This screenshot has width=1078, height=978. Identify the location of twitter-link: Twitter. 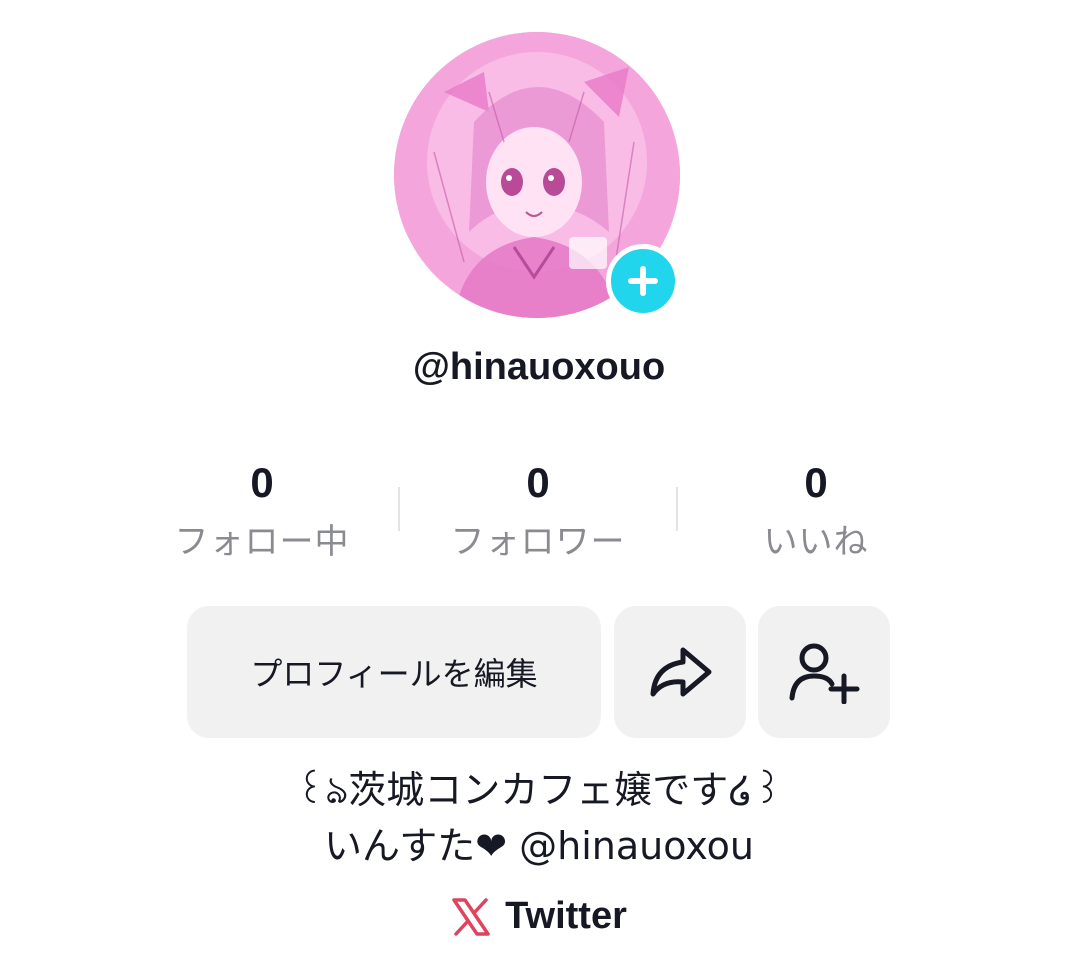
(539, 916).